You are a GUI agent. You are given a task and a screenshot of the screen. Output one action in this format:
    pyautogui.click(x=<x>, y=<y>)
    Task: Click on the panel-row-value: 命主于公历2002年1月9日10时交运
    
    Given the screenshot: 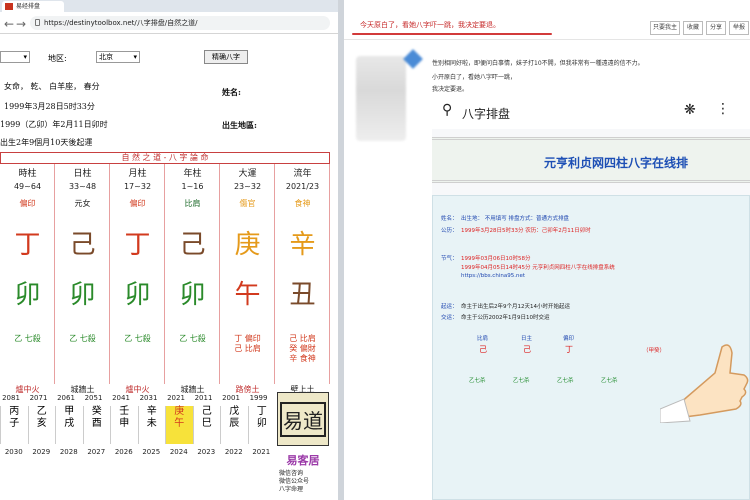 What is the action you would take?
    pyautogui.click(x=505, y=318)
    